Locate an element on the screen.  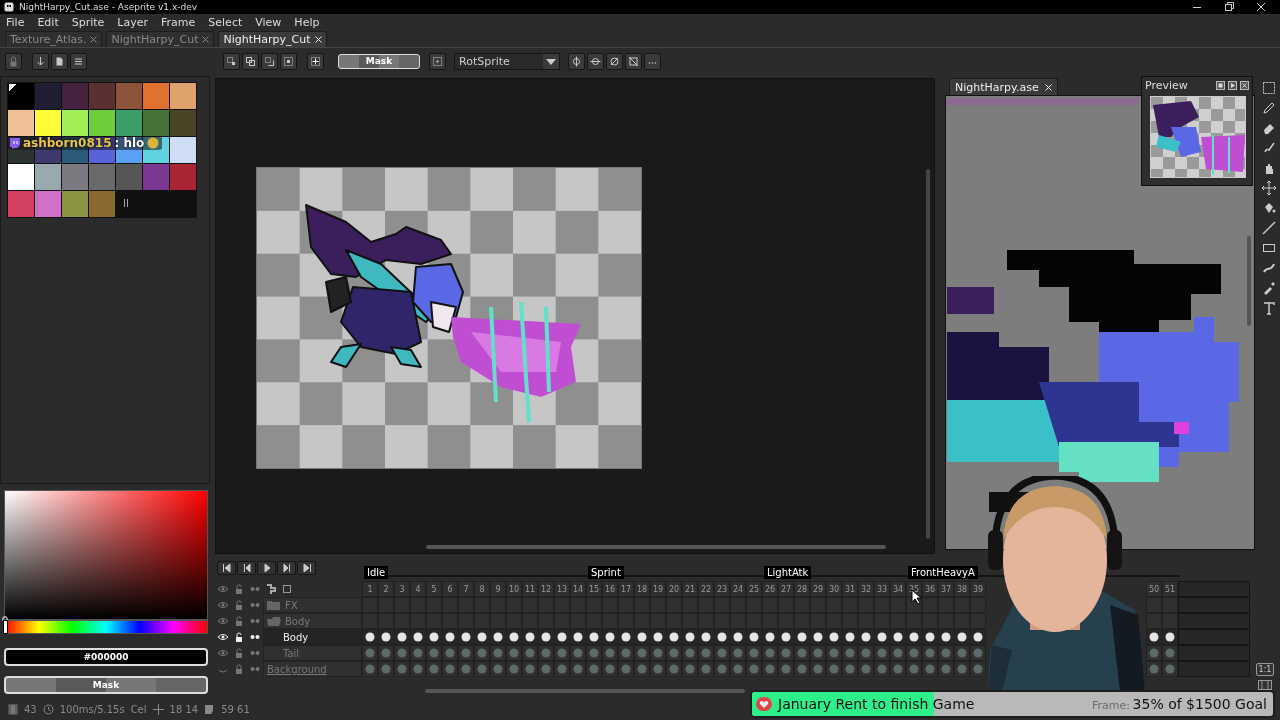
frame-number: 51 is located at coordinates (1170, 589).